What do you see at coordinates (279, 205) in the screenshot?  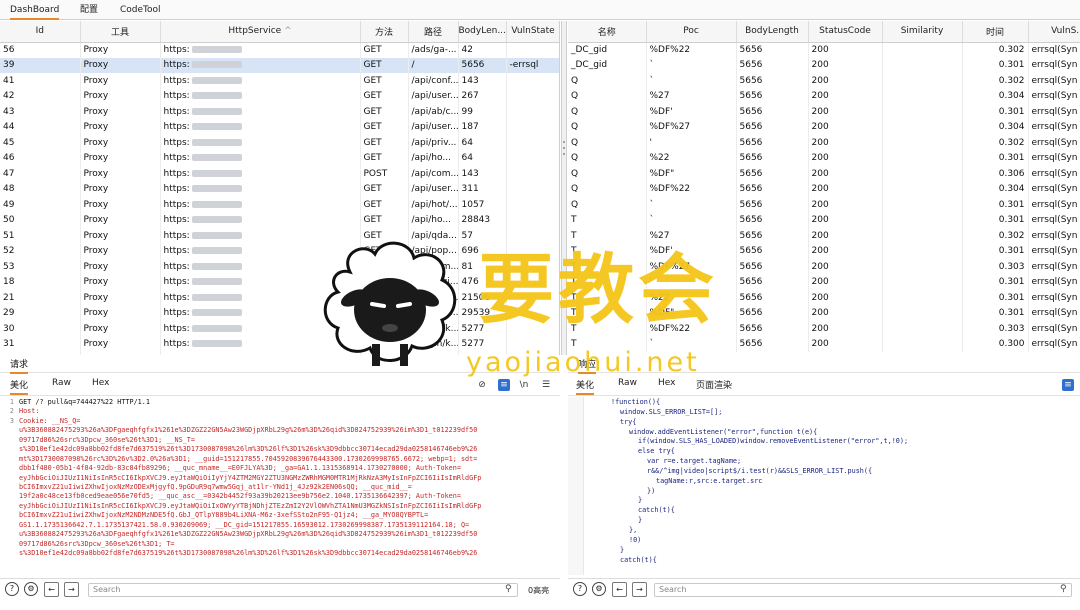 I see `table-row: 49 Proxy https: GET/api/hot/... 1057` at bounding box center [279, 205].